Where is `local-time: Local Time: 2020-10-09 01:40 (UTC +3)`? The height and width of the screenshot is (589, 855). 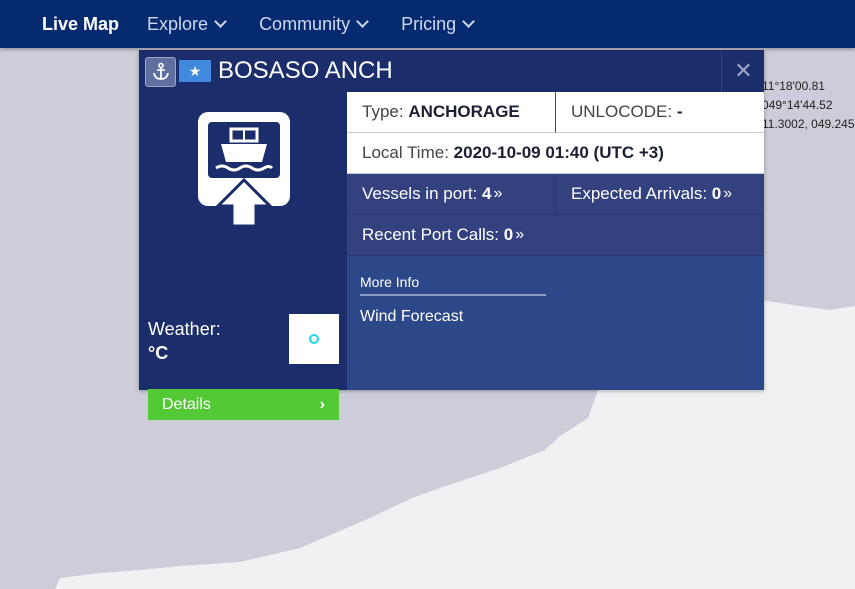 local-time: Local Time: 2020-10-09 01:40 (UTC +3) is located at coordinates (555, 153).